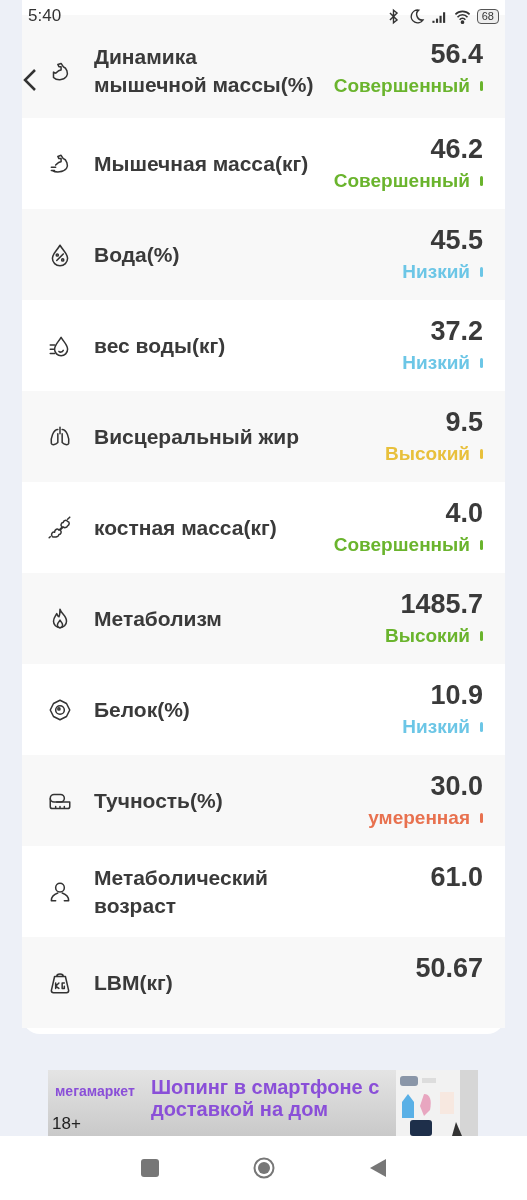  What do you see at coordinates (142, 709) in the screenshot?
I see `metric-name: Белок(%)` at bounding box center [142, 709].